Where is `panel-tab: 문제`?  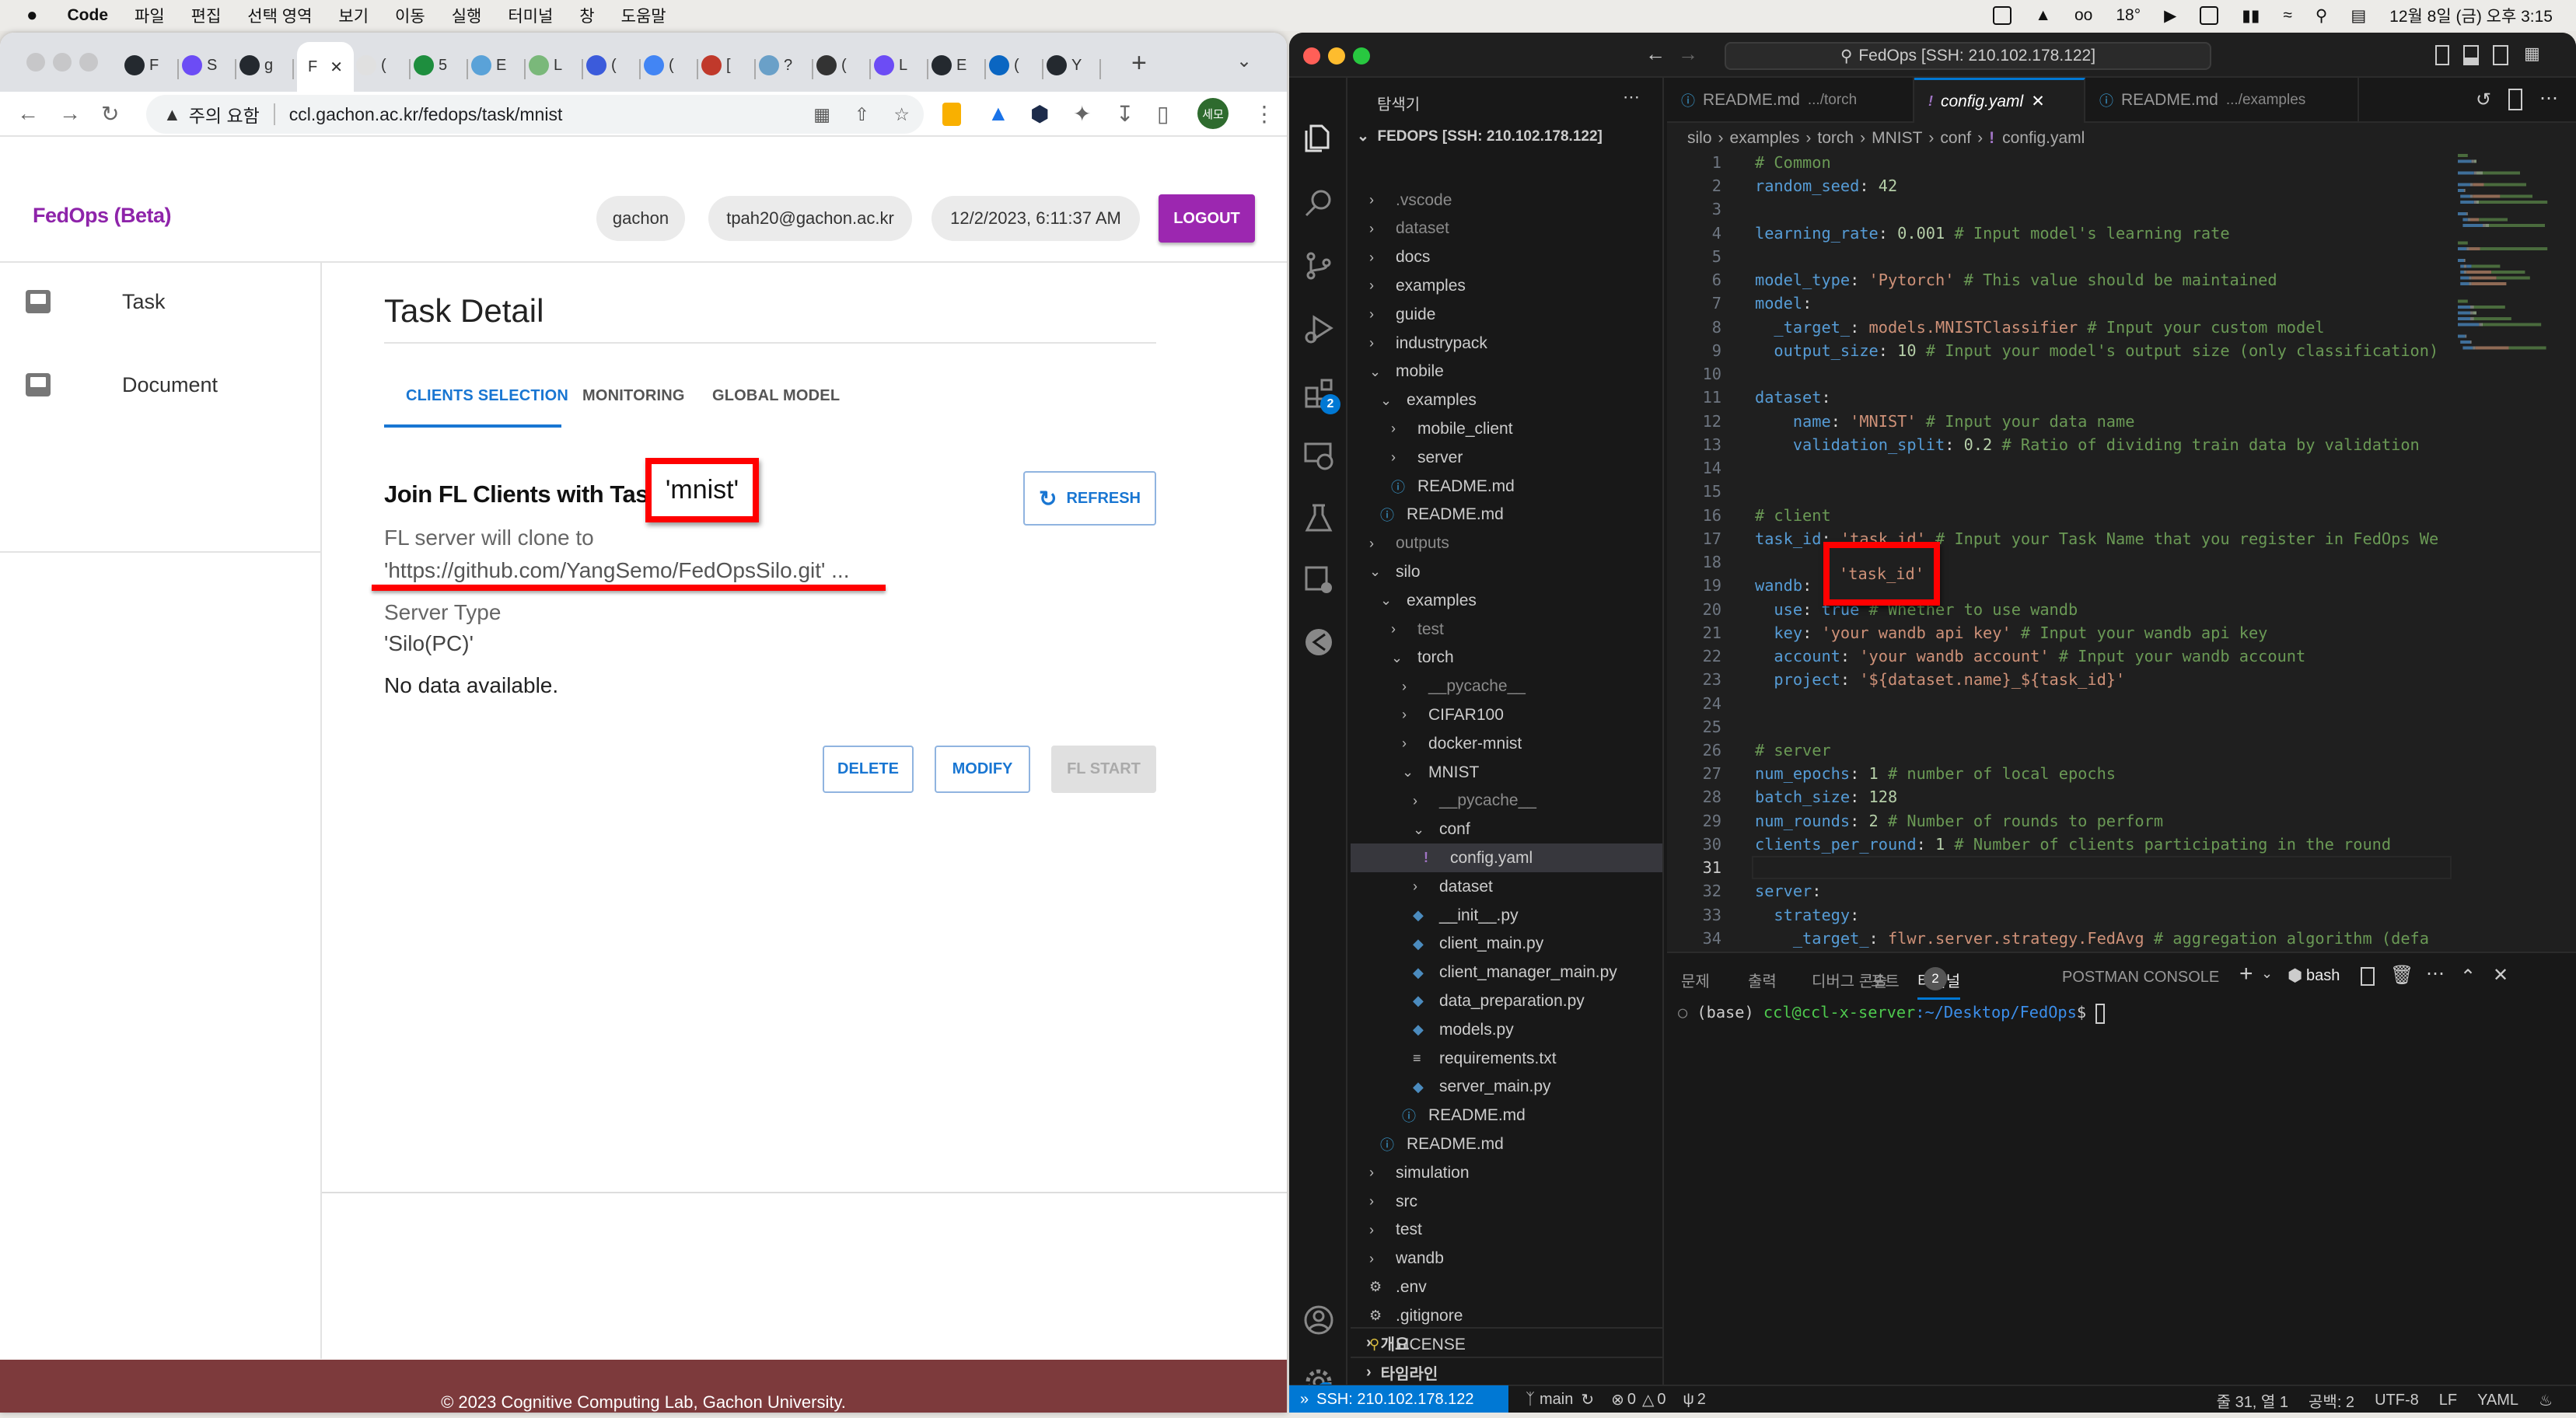
panel-tab: 문제 is located at coordinates (1695, 980).